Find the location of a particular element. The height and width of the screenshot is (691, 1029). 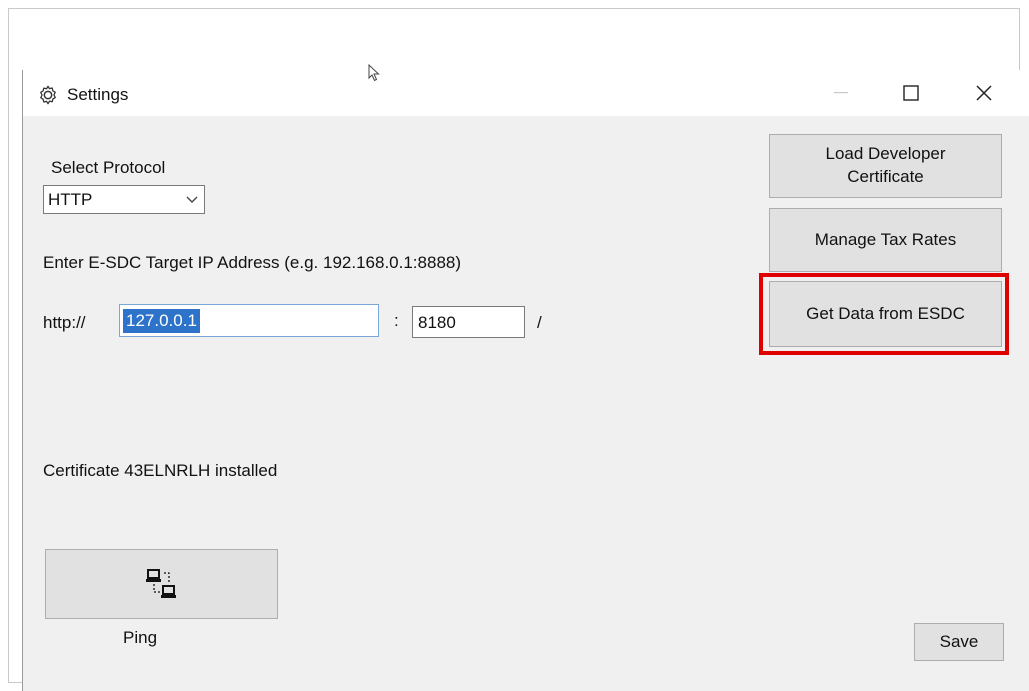

minimize-icon is located at coordinates (841, 93).